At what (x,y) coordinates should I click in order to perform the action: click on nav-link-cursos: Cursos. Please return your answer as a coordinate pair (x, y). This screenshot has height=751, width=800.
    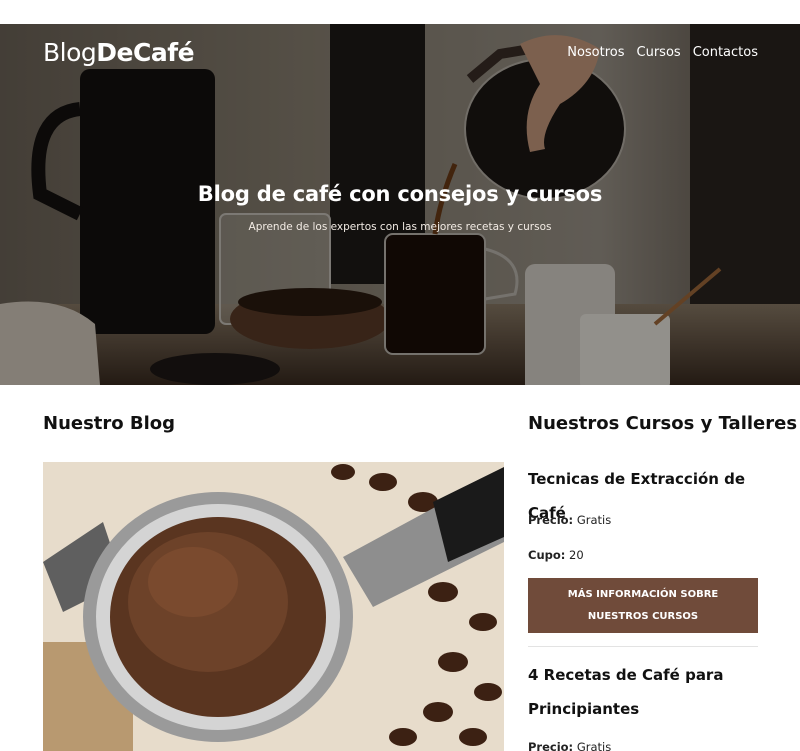
    Looking at the image, I should click on (659, 52).